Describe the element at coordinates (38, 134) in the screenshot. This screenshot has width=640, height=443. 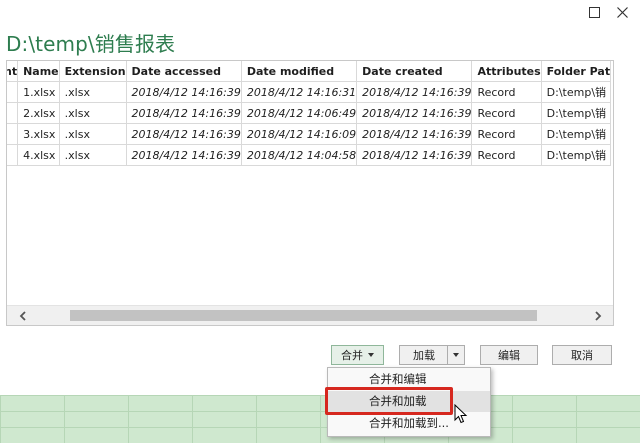
I see `table-cell: 3.xlsx` at that location.